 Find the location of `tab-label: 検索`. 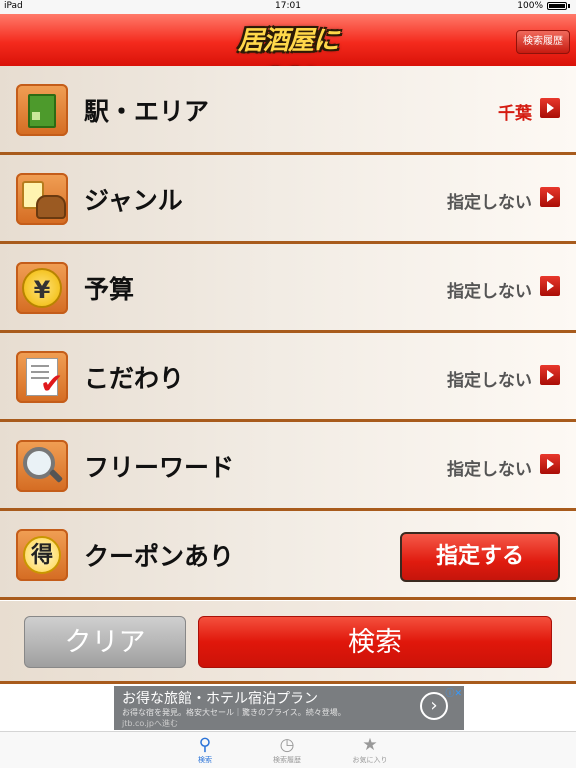

tab-label: 検索 is located at coordinates (205, 760).